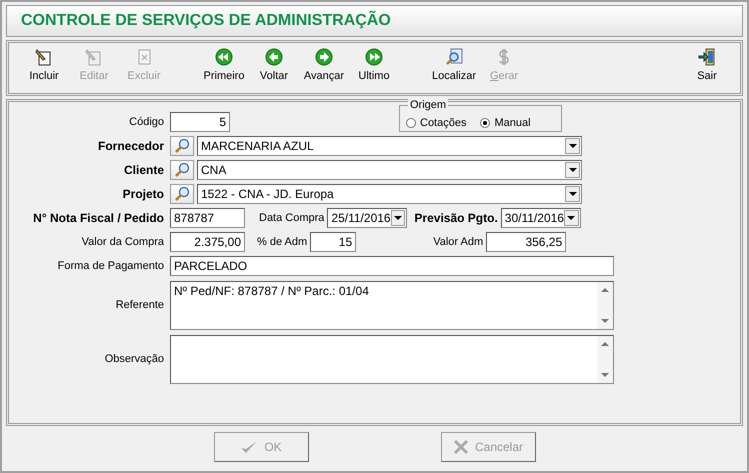 This screenshot has height=473, width=749. What do you see at coordinates (324, 70) in the screenshot?
I see `toolbar-button: Avançar` at bounding box center [324, 70].